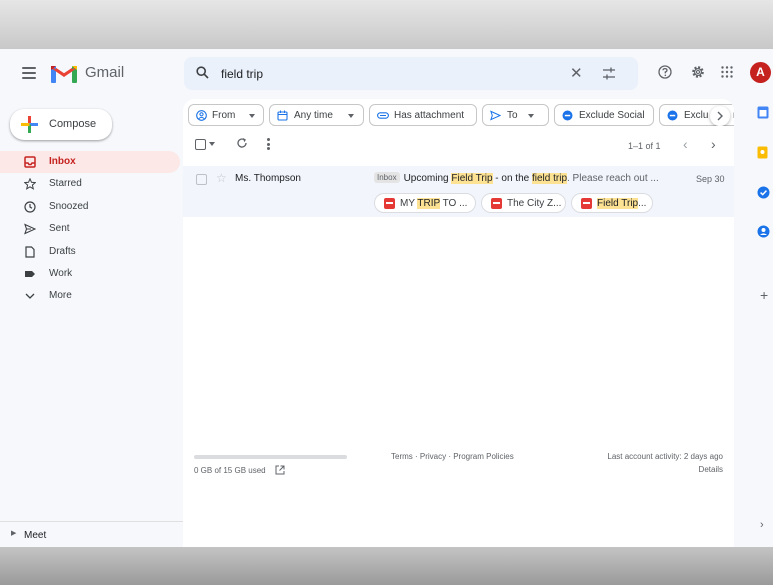  What do you see at coordinates (713, 144) in the screenshot?
I see `older-page-icon: ›` at bounding box center [713, 144].